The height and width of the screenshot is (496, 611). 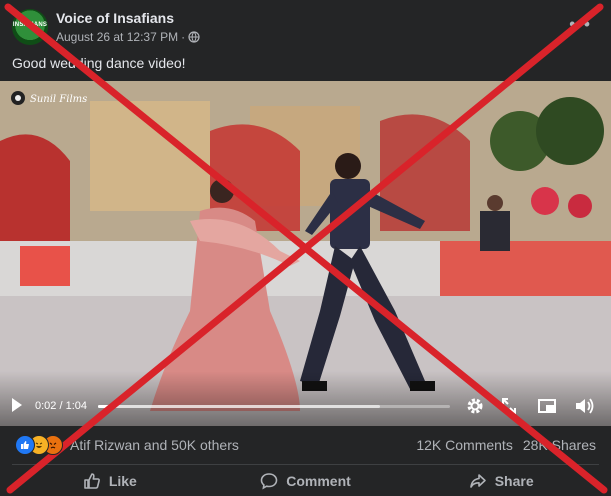 I want to click on page-avatar: INSAFIANS, so click(x=30, y=27).